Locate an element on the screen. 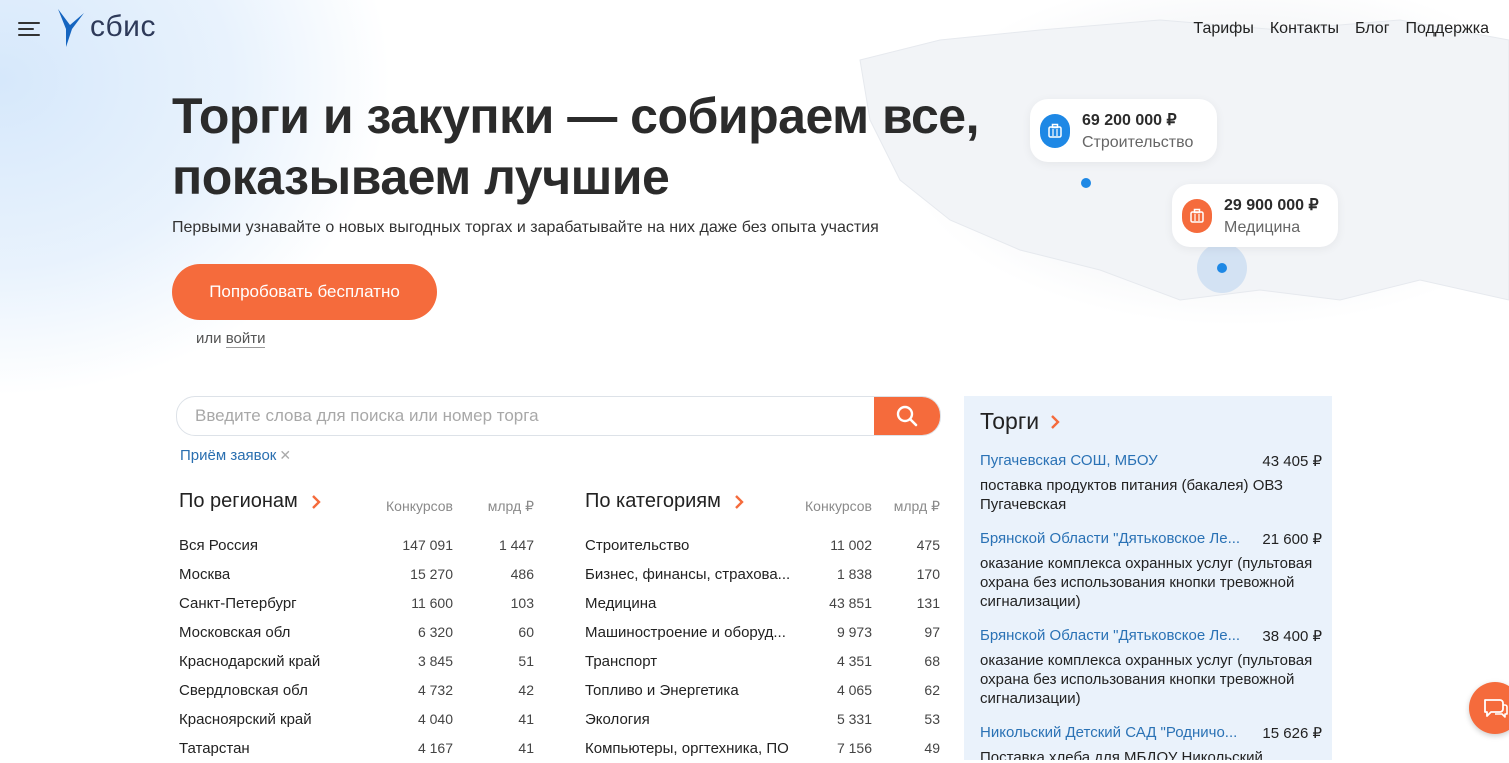  map-card-amount: 69 200 000 ₽ is located at coordinates (1129, 120).